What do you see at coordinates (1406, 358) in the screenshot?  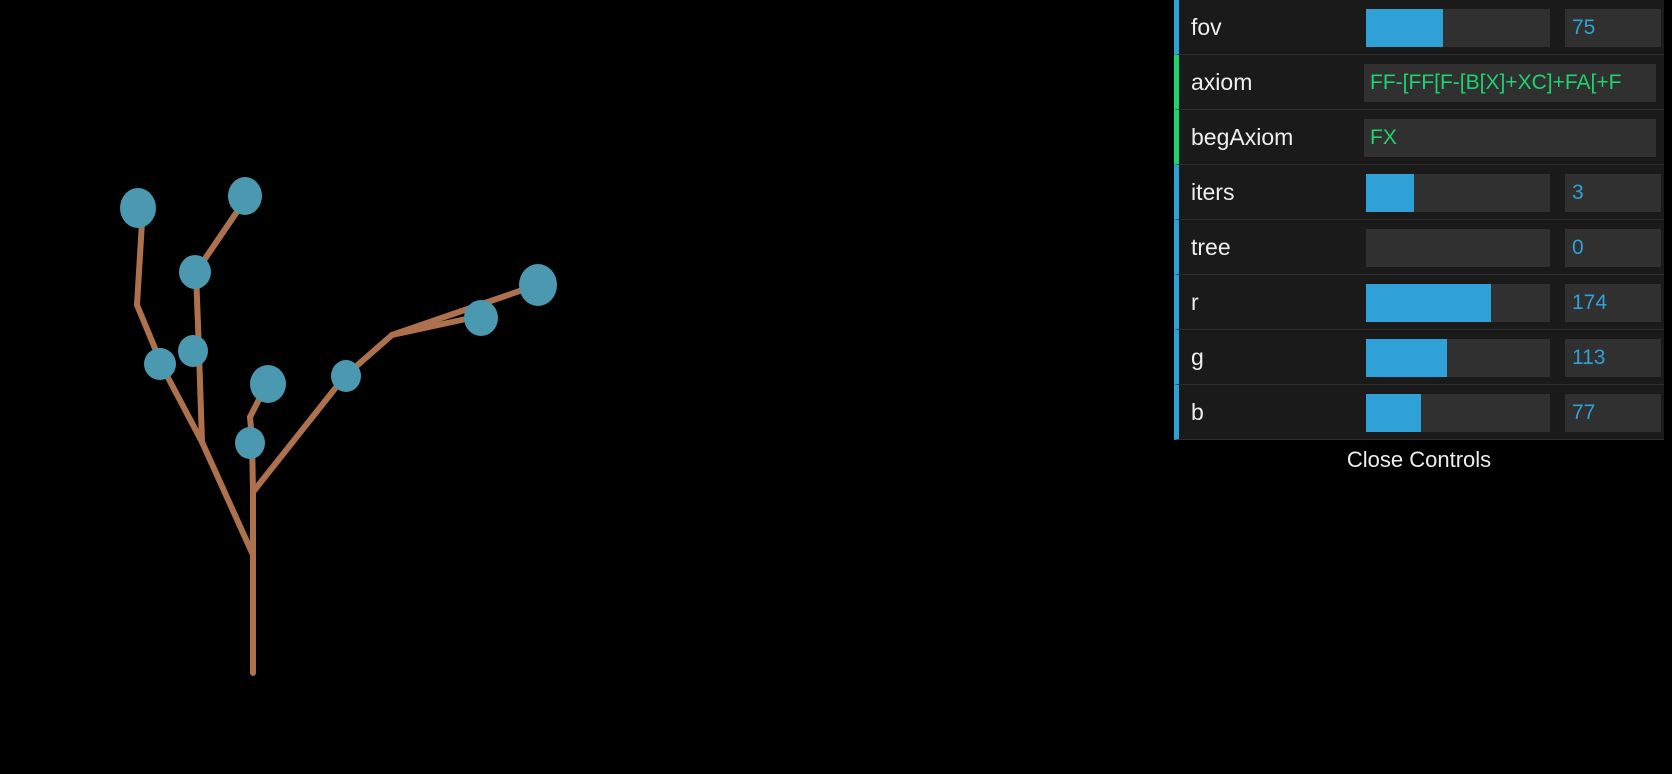 I see `g-slider-fill` at bounding box center [1406, 358].